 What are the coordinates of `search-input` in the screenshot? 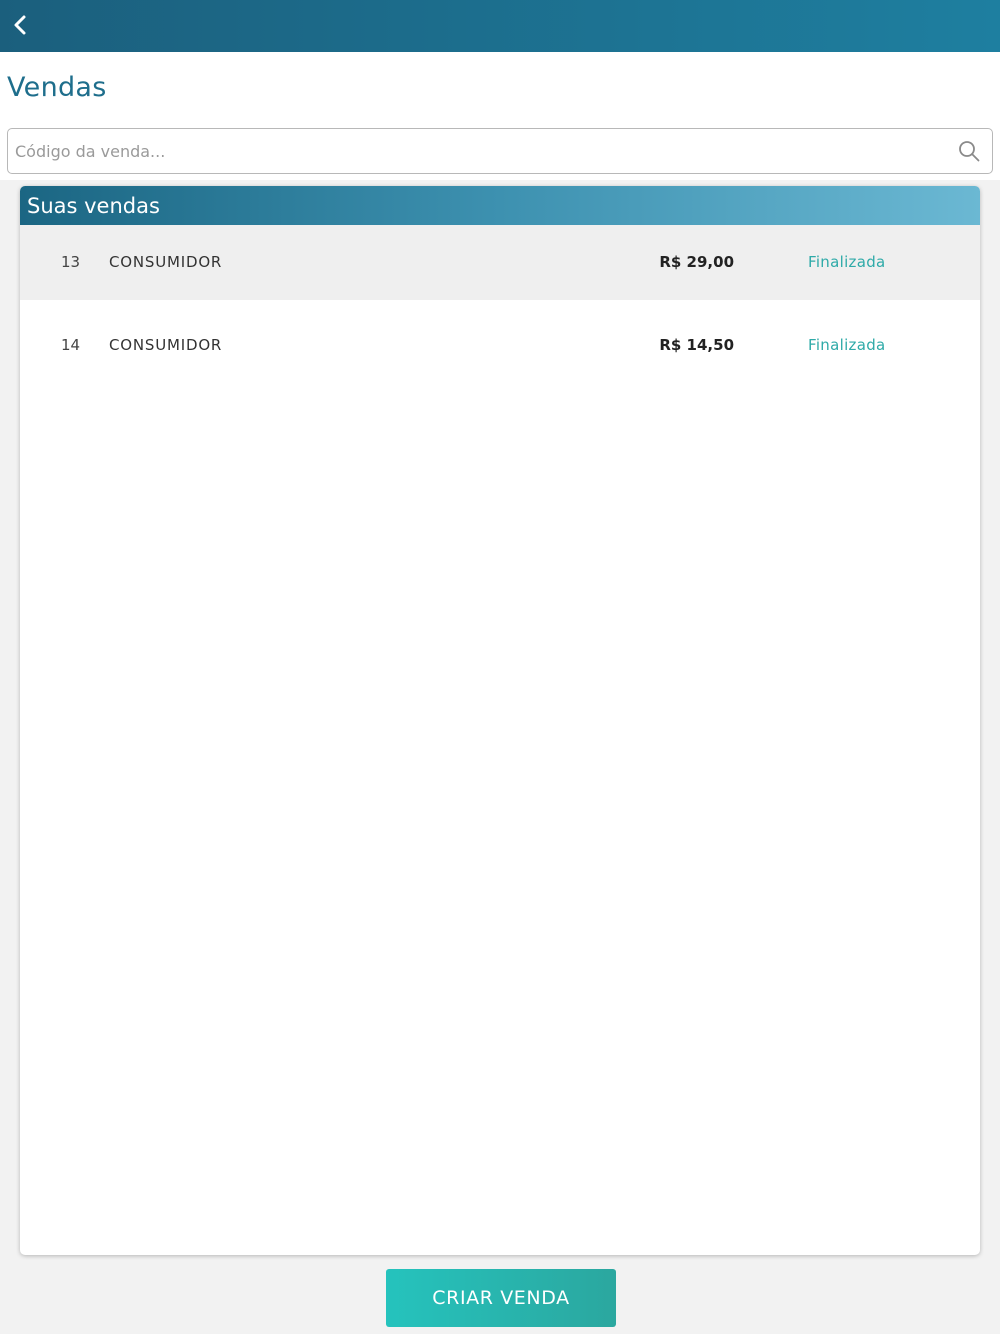 It's located at (478, 151).